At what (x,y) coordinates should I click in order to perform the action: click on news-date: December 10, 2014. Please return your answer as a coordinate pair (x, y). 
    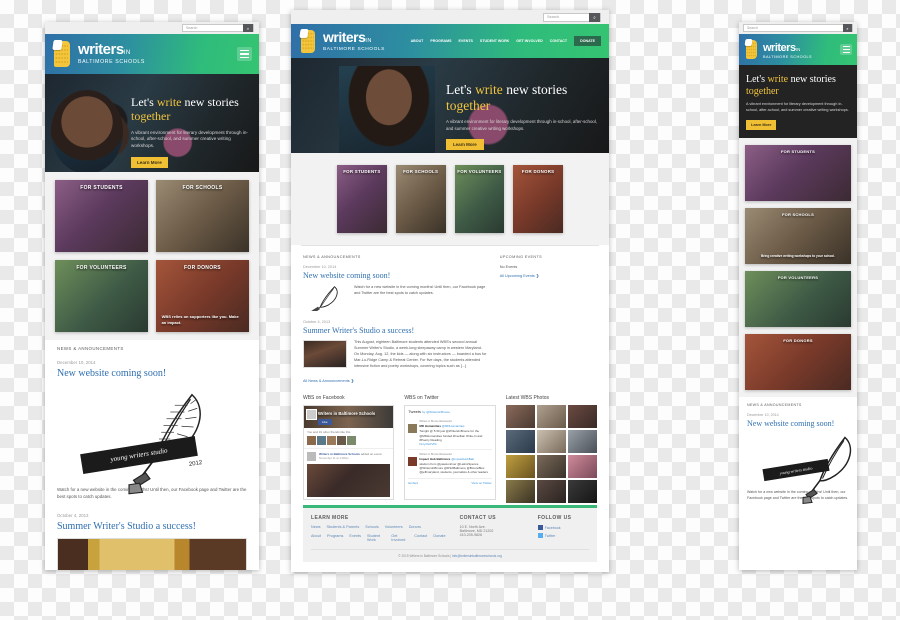
    Looking at the image, I should click on (76, 362).